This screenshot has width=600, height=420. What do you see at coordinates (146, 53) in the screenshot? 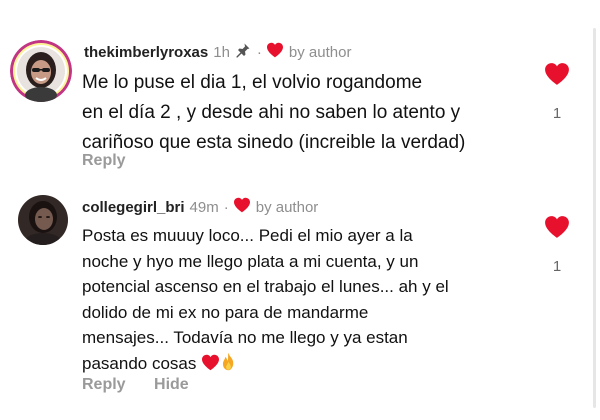
I see `username: thekimberlyroxas` at bounding box center [146, 53].